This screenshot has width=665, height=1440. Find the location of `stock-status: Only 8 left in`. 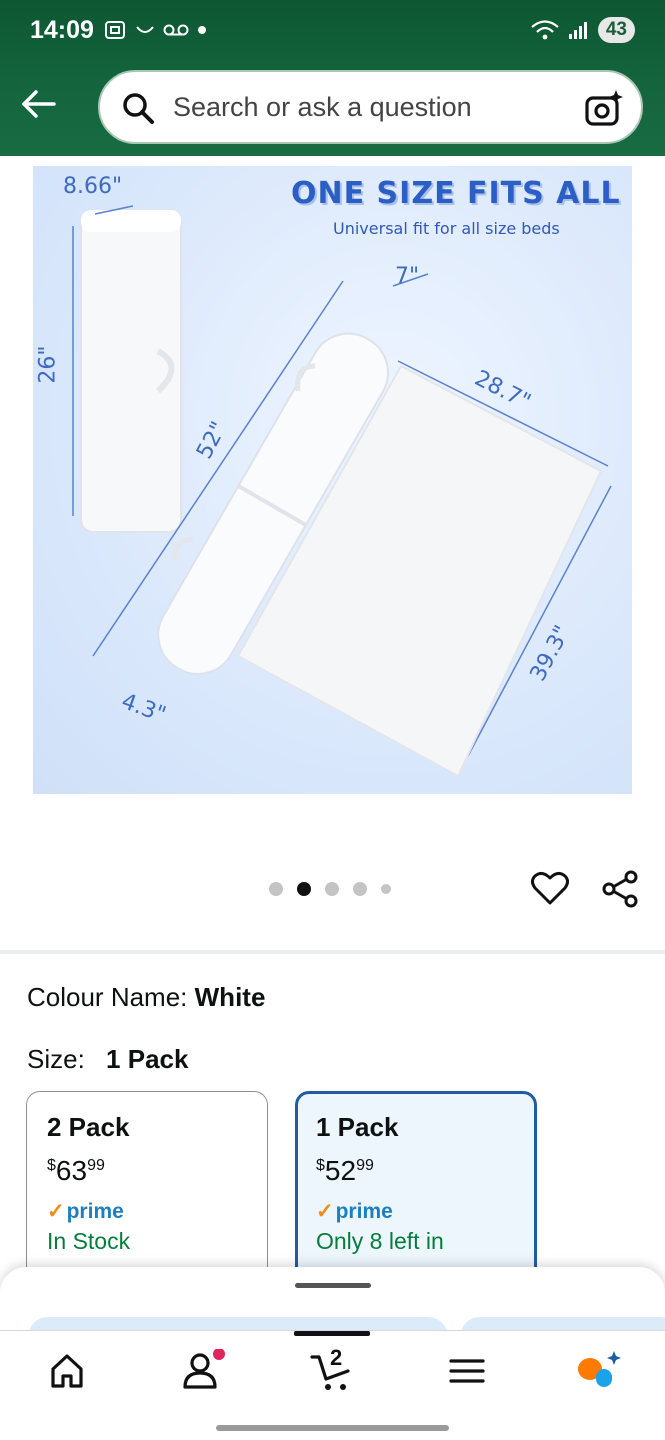

stock-status: Only 8 left in is located at coordinates (380, 1241).